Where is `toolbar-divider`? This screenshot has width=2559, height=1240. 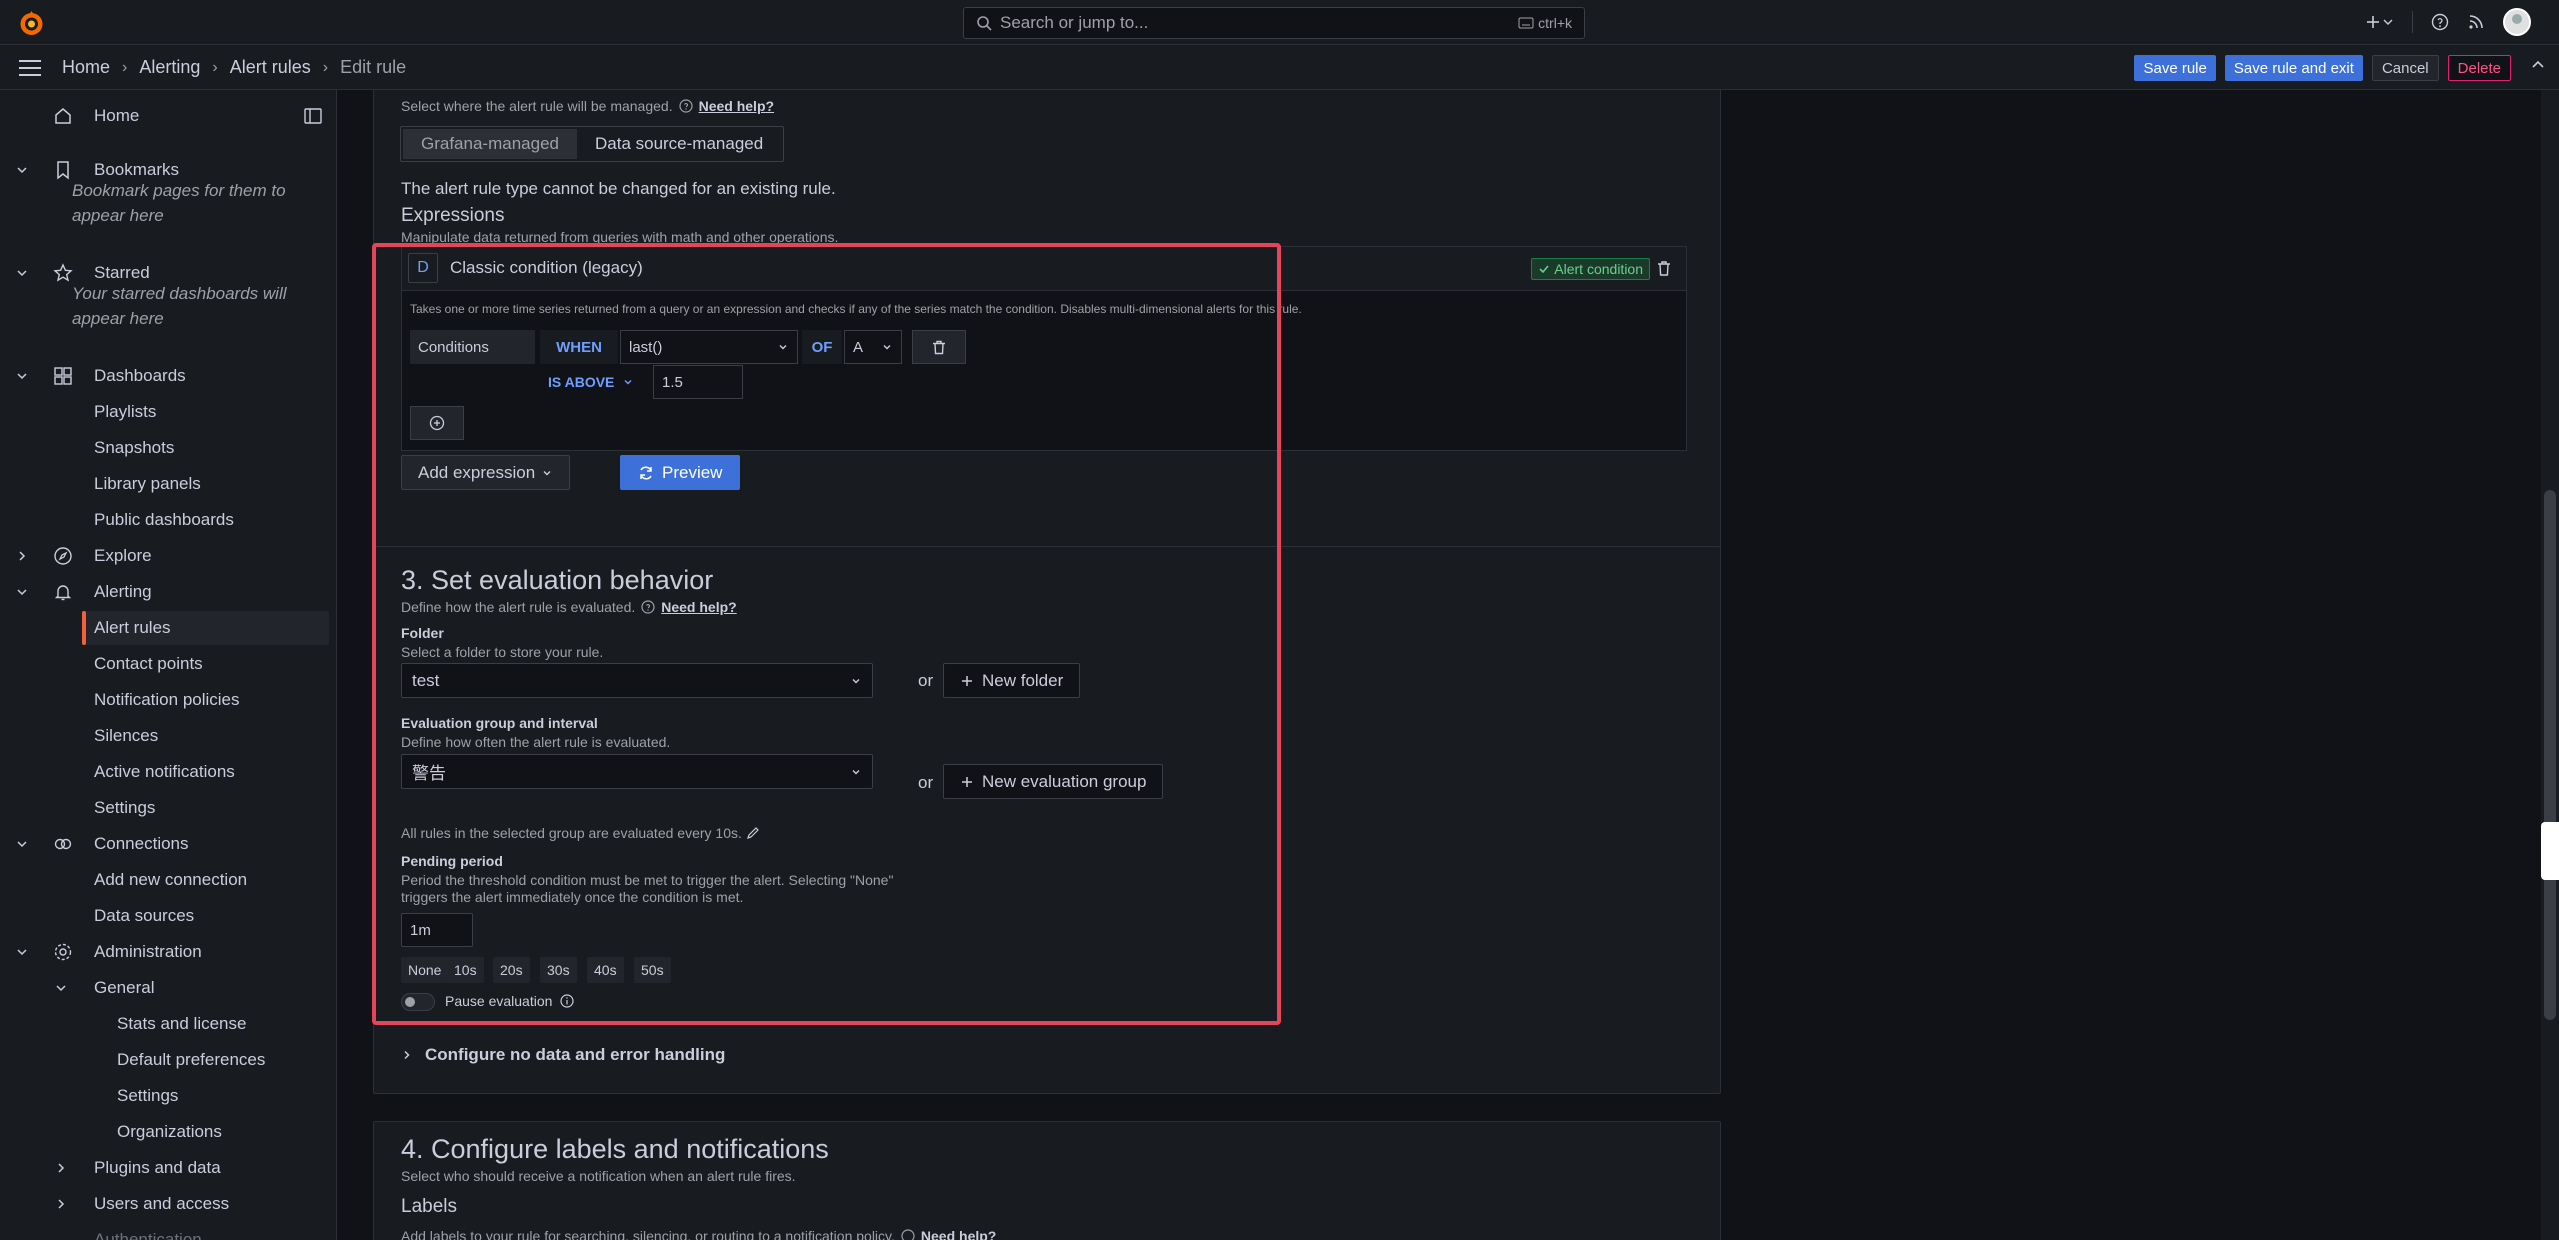
toolbar-divider is located at coordinates (2412, 22).